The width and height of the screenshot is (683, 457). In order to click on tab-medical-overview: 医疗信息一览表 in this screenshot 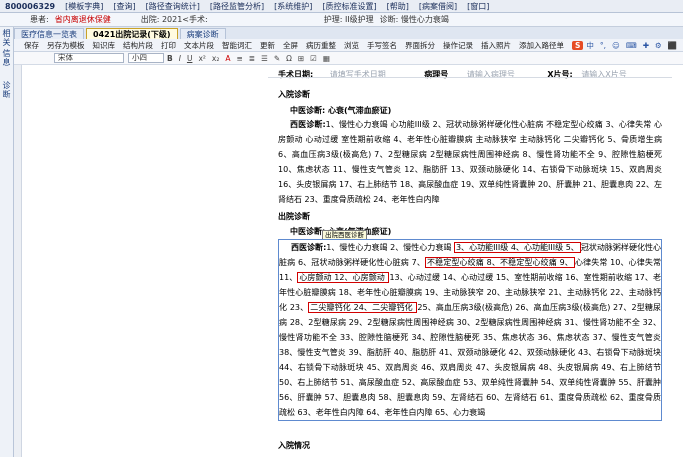, I will do `click(49, 33)`.